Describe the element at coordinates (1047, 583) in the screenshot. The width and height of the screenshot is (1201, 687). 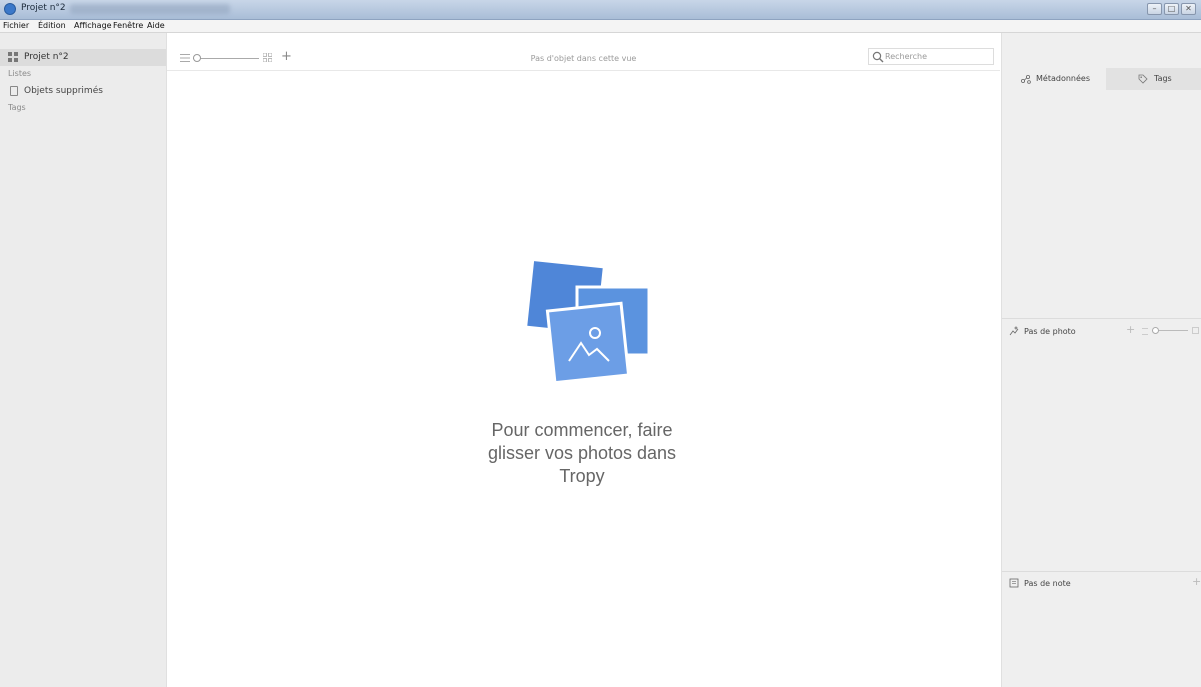
I see `notes-label: Pas de note` at that location.